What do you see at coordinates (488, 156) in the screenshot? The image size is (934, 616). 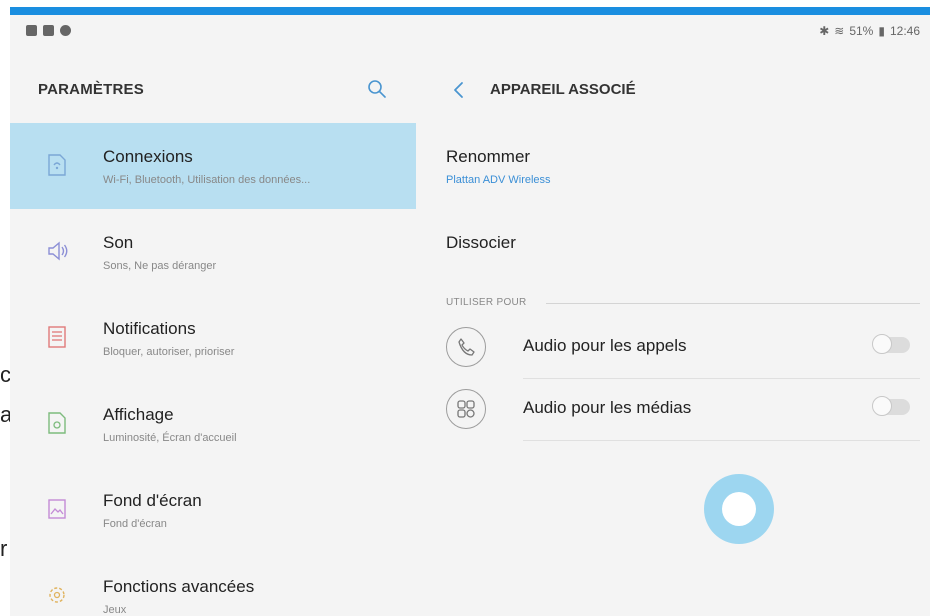 I see `rename-label: Renommer` at bounding box center [488, 156].